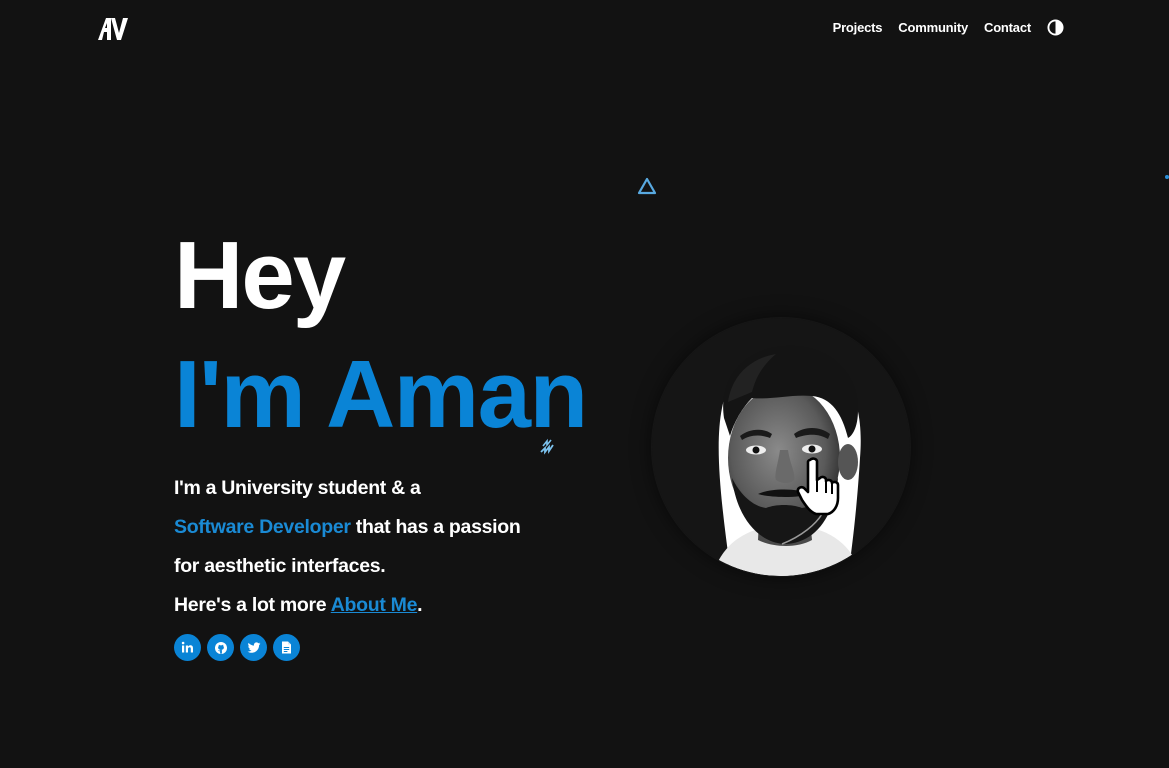 The image size is (1169, 768). Describe the element at coordinates (1055, 27) in the screenshot. I see `theme-toggle-icon` at that location.